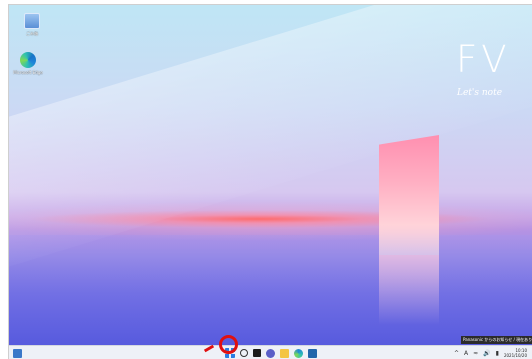  I want to click on taskbar: ^ A ≈ 🔊 ▮ 10:10 2021/10/20, so click(270, 352).